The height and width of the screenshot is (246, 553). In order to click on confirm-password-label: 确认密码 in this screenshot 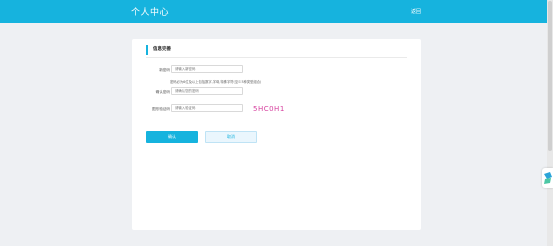, I will do `click(162, 92)`.